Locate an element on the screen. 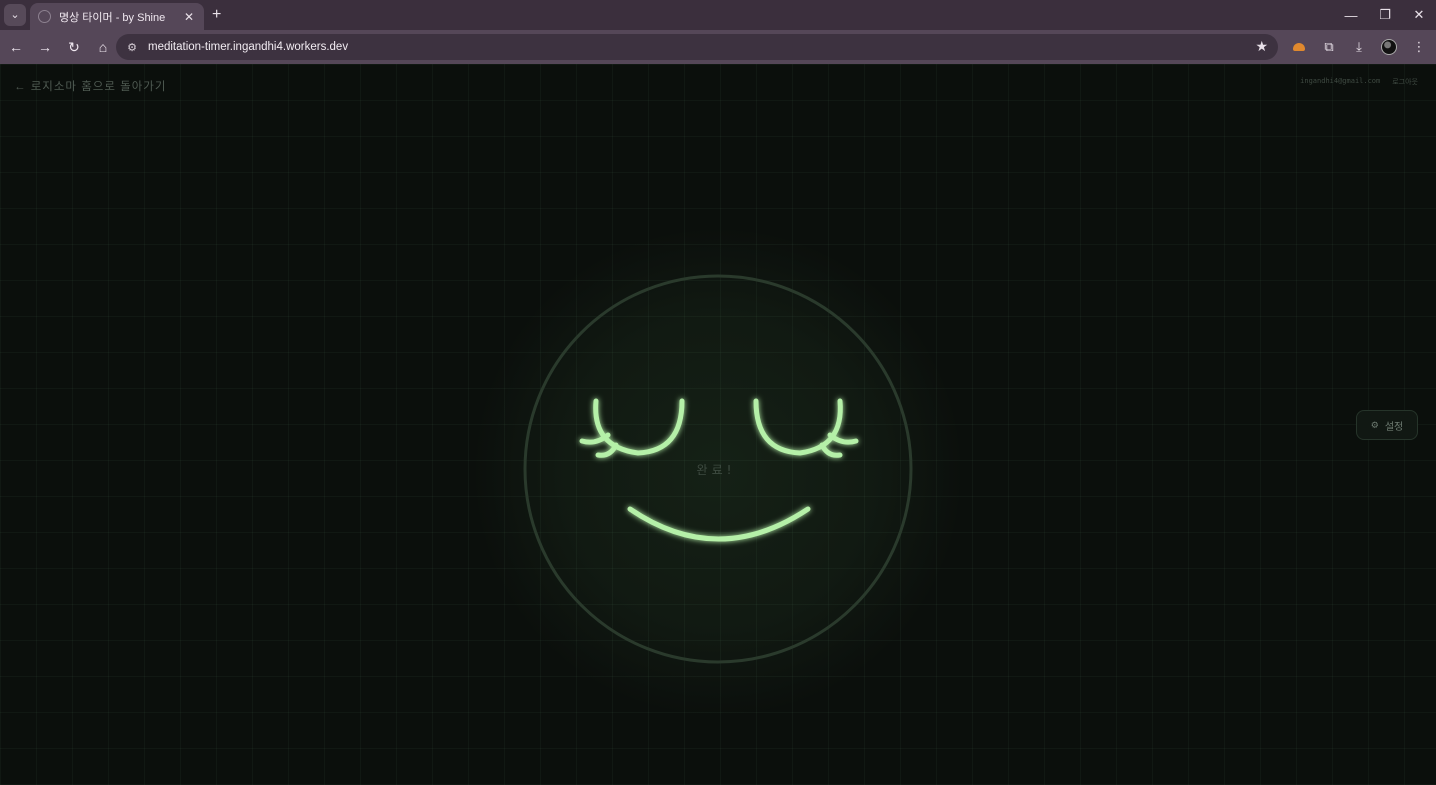 This screenshot has height=785, width=1436. back-button: ← is located at coordinates (16, 47).